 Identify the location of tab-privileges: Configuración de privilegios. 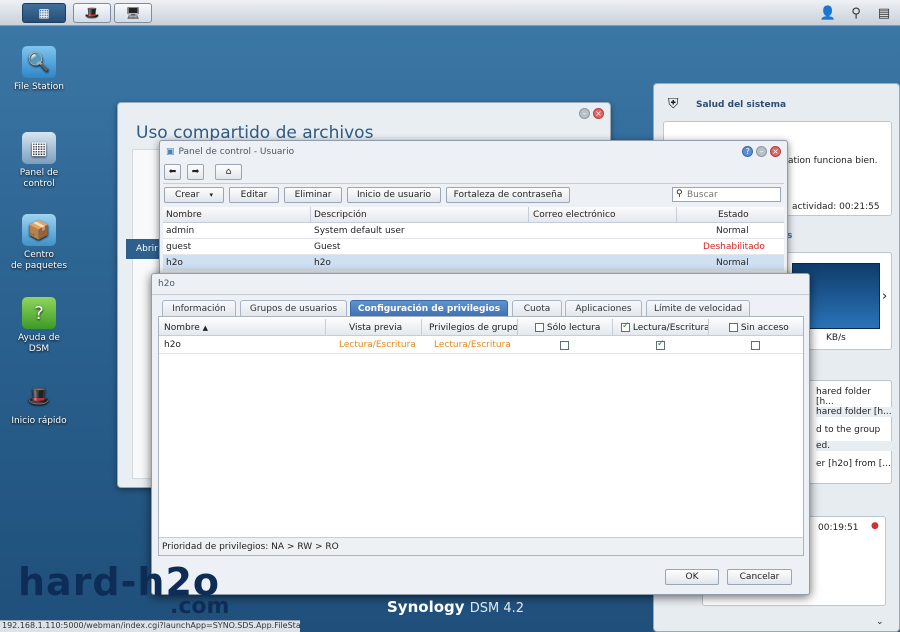
(429, 308).